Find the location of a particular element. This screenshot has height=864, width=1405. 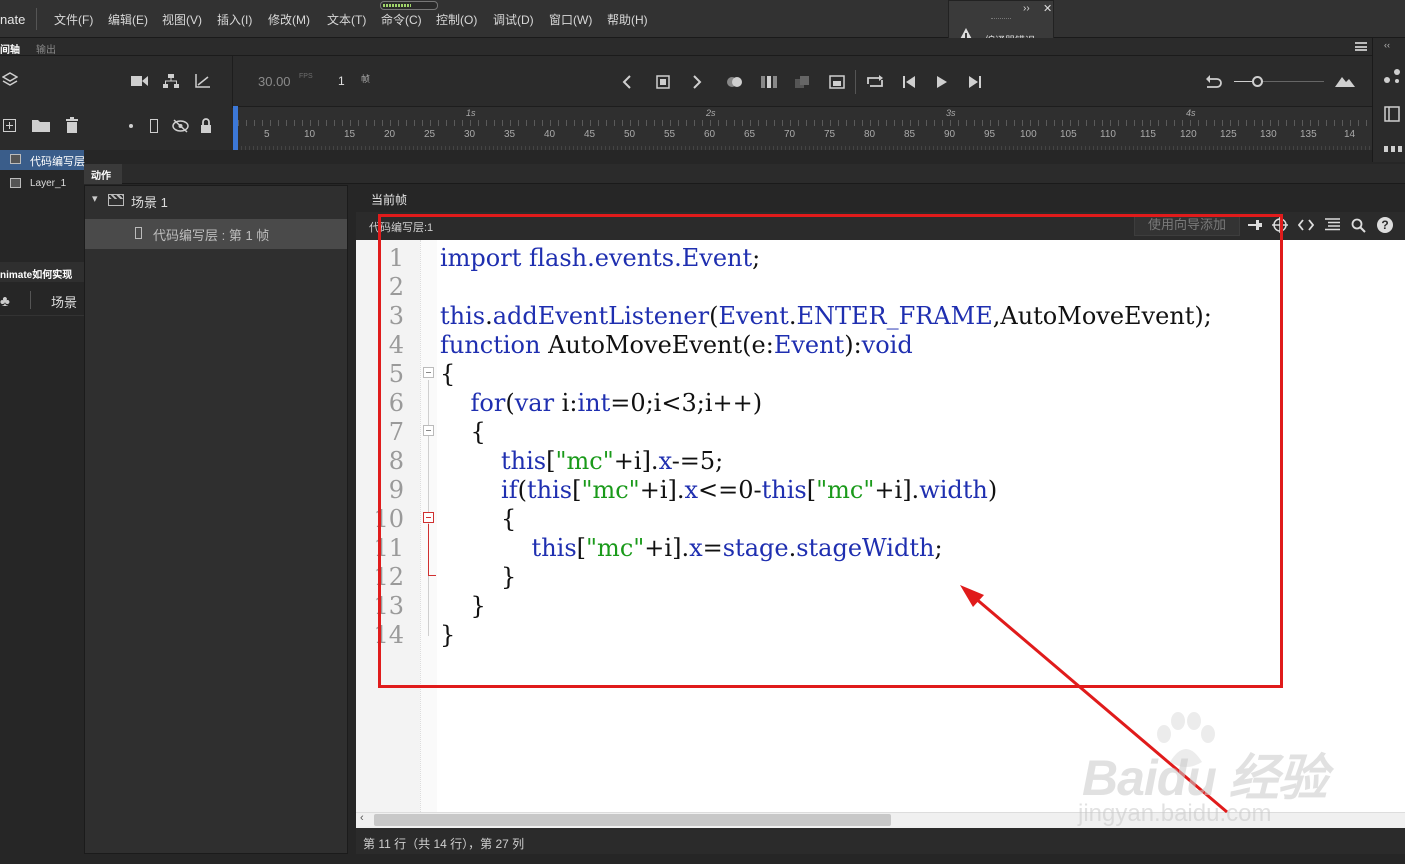

code-snippets-icon is located at coordinates (1306, 225).